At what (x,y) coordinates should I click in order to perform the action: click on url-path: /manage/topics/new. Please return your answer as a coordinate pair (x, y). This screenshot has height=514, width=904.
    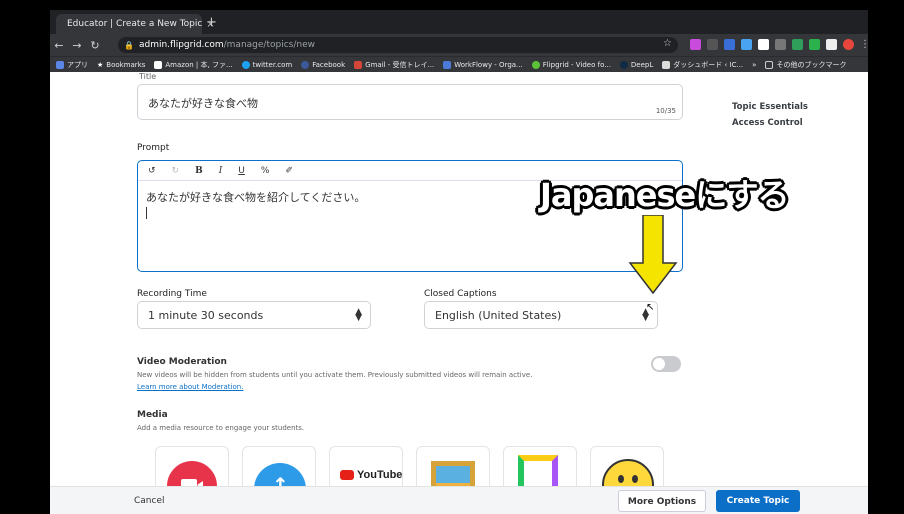
    Looking at the image, I should click on (269, 45).